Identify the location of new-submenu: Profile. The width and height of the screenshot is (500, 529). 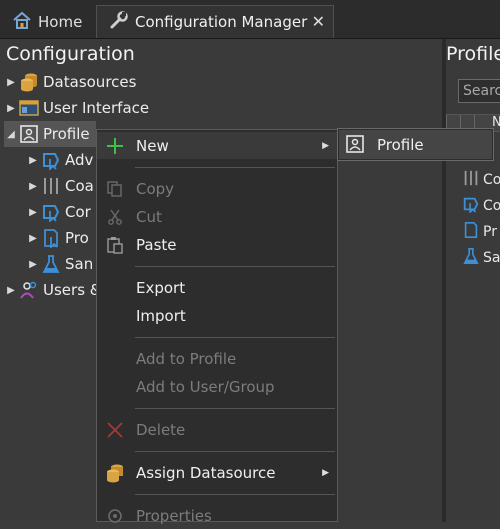
(415, 144).